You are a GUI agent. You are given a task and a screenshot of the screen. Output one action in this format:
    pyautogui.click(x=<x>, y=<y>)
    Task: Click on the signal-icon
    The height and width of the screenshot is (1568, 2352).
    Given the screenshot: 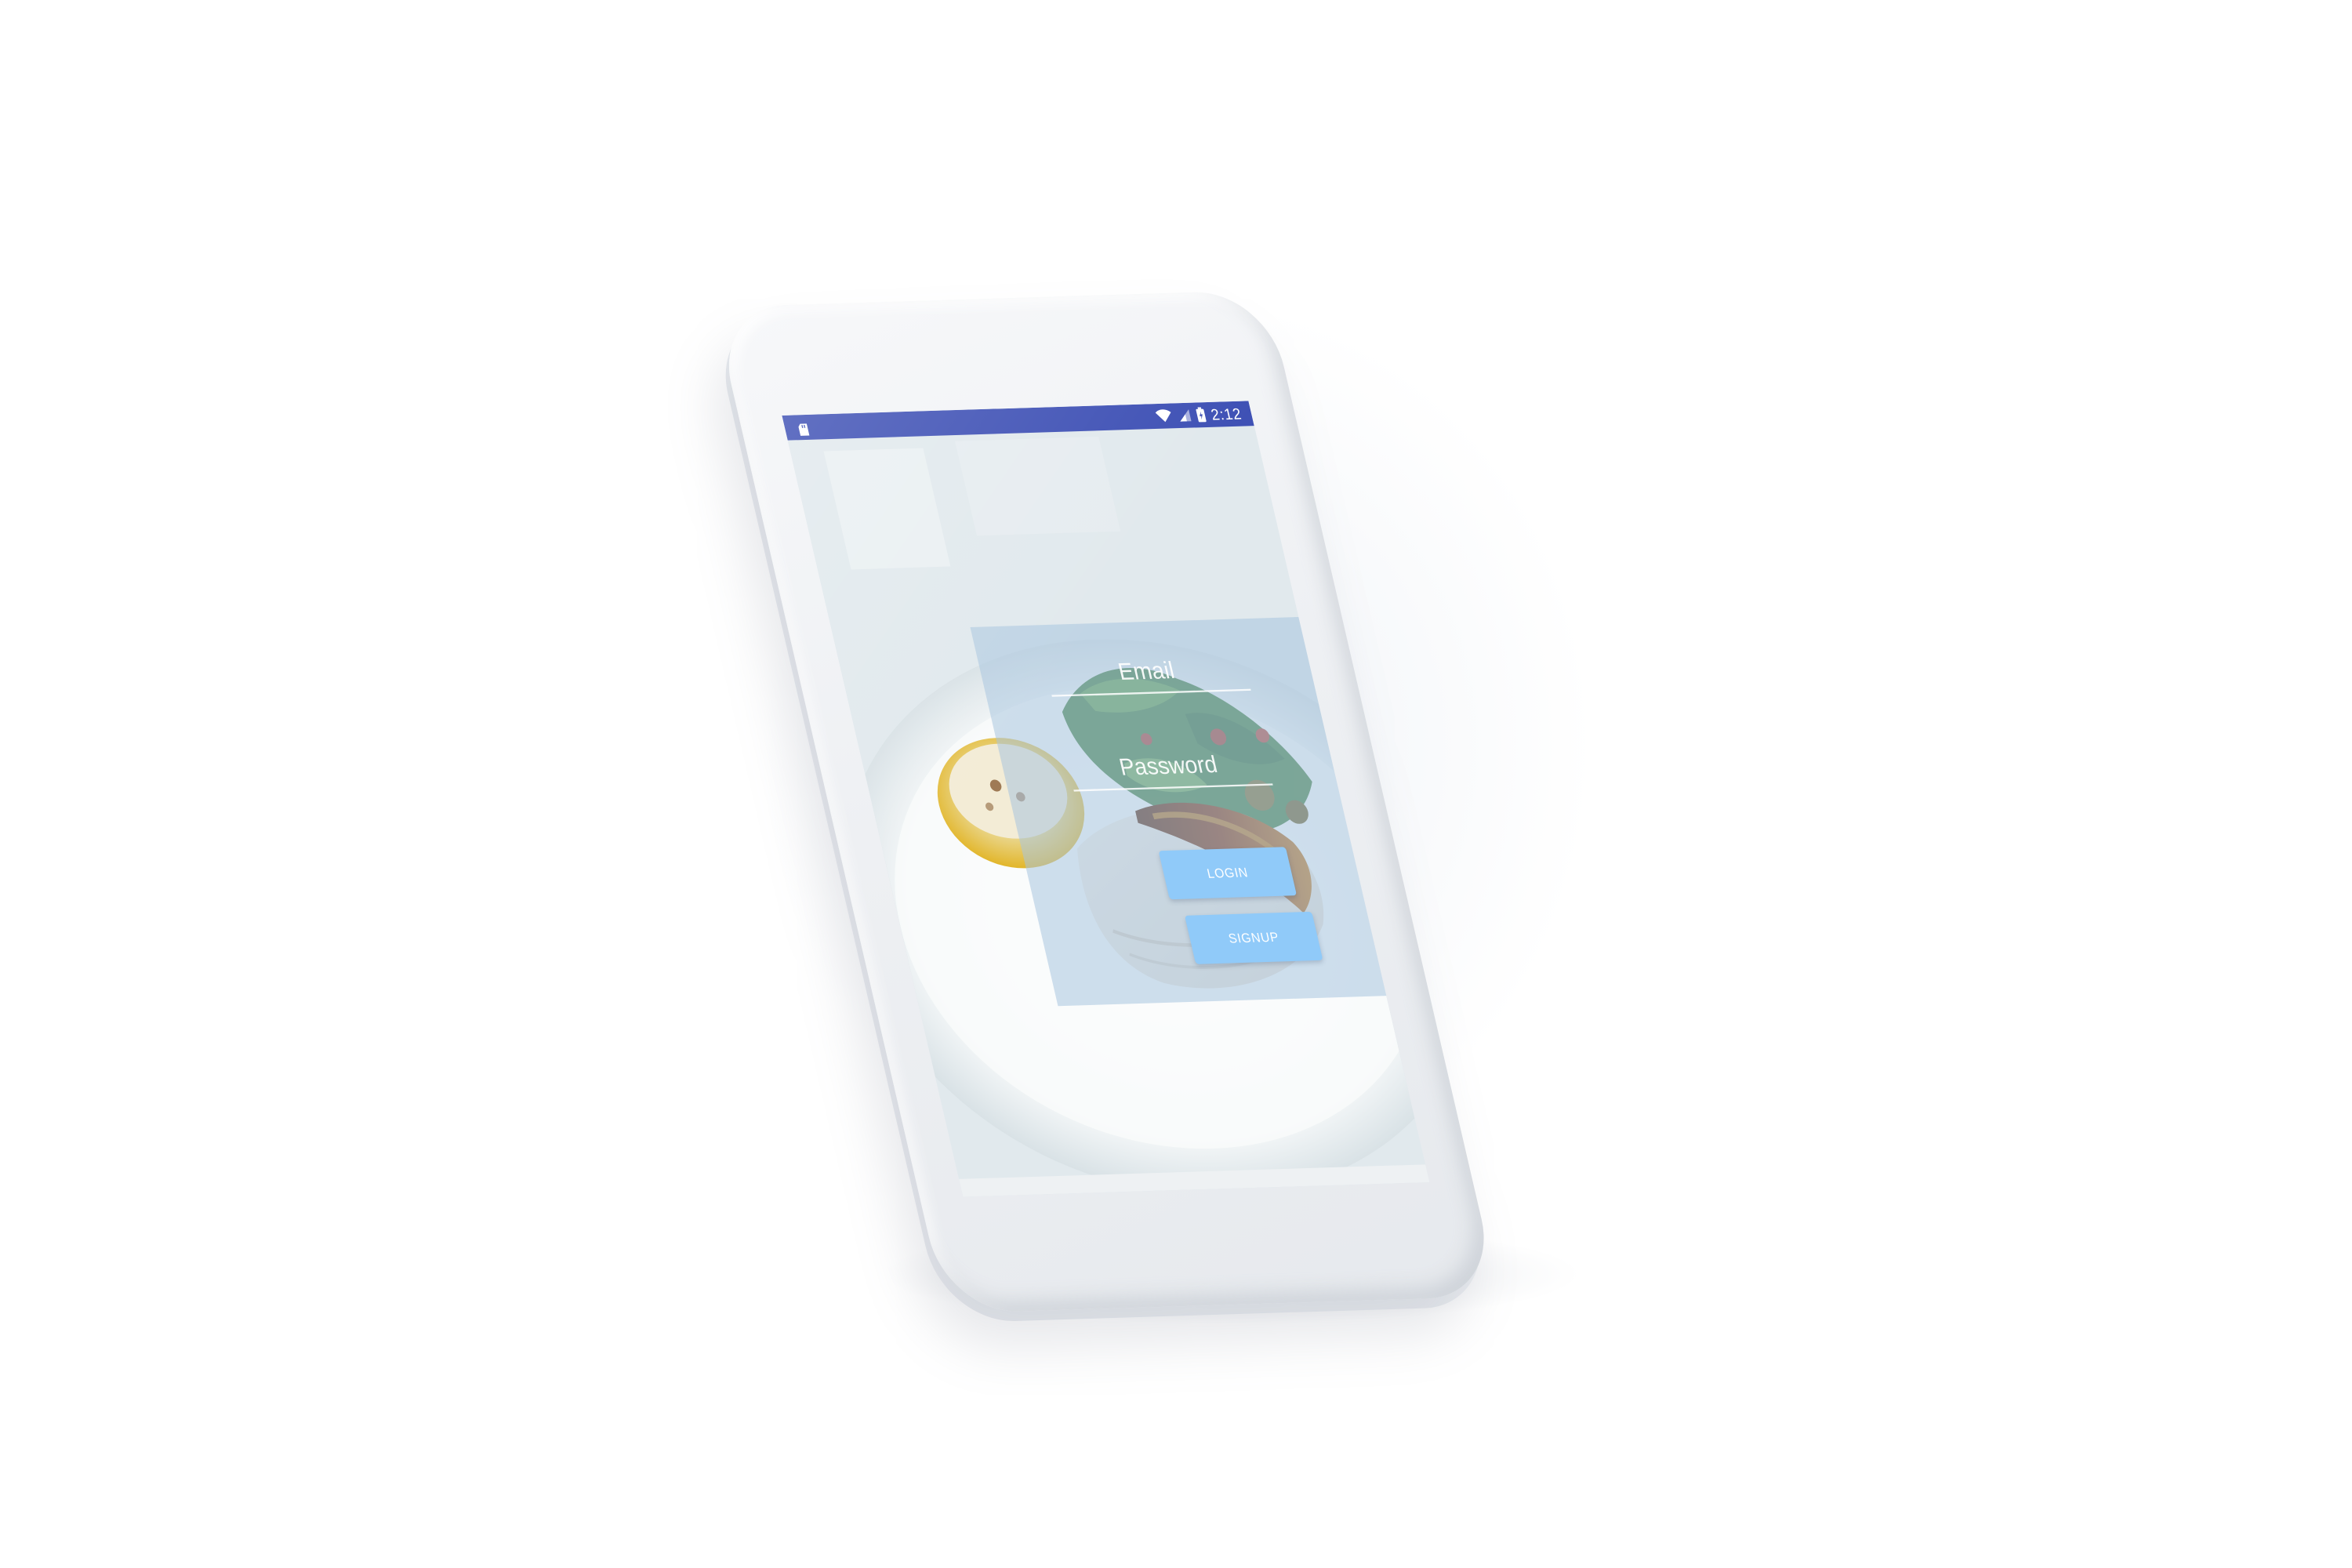 What is the action you would take?
    pyautogui.click(x=1184, y=415)
    